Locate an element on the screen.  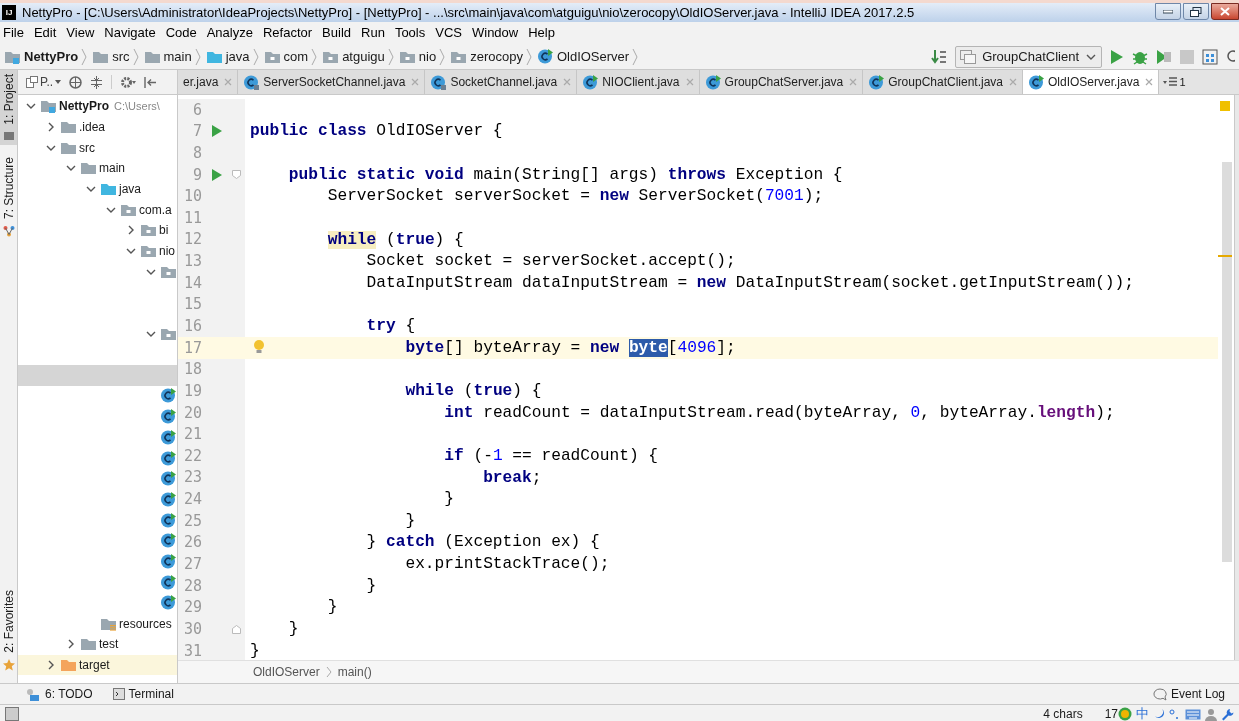
breadcrumb-item: zerocopy is located at coordinates (496, 56).